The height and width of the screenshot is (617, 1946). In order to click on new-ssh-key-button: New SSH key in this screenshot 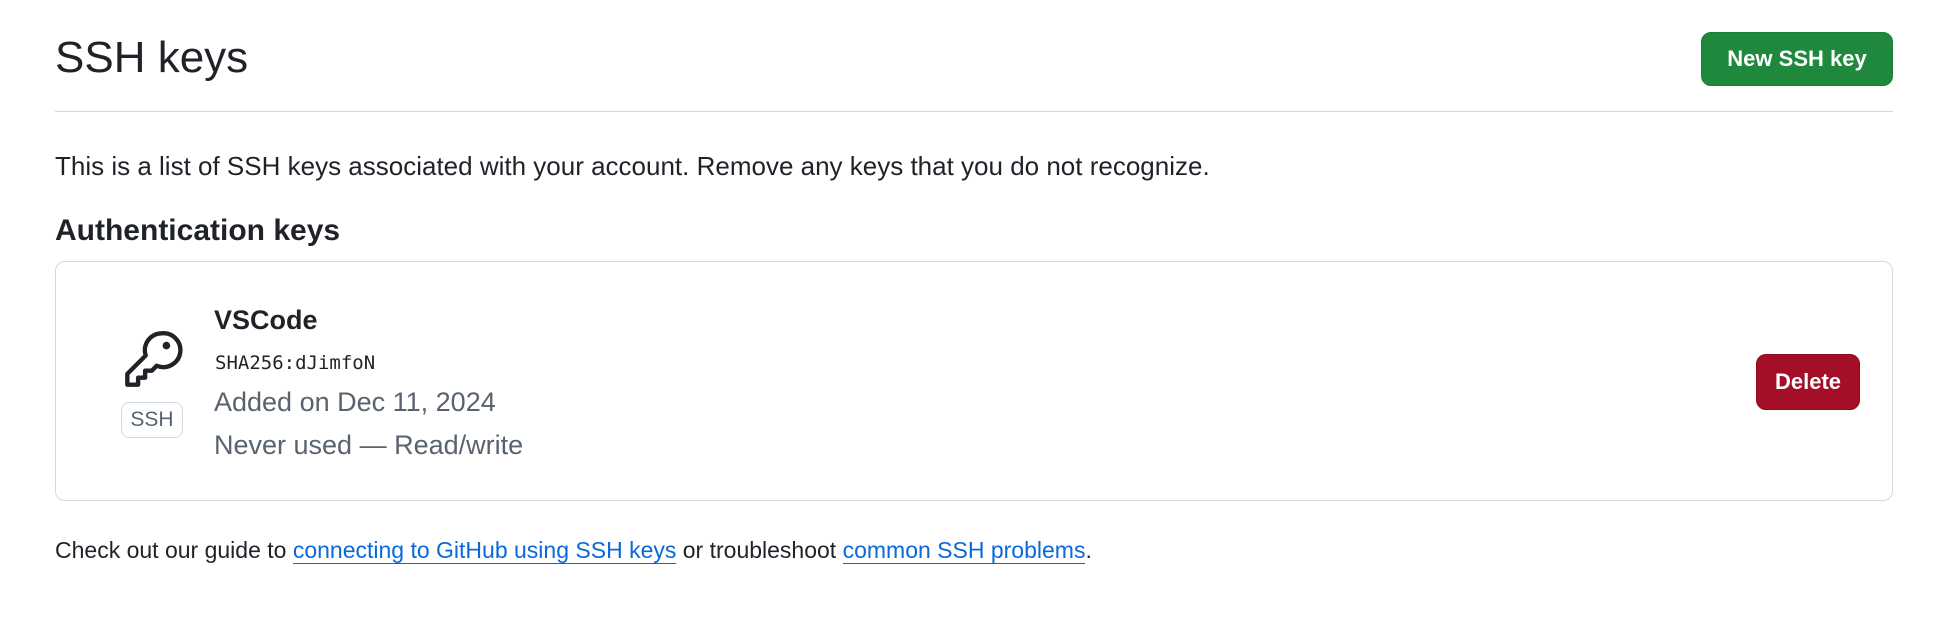, I will do `click(1797, 59)`.